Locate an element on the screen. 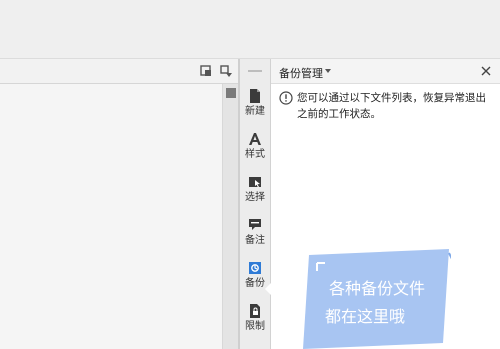 The height and width of the screenshot is (349, 500). sidebar-item-comment: 备注 is located at coordinates (255, 236).